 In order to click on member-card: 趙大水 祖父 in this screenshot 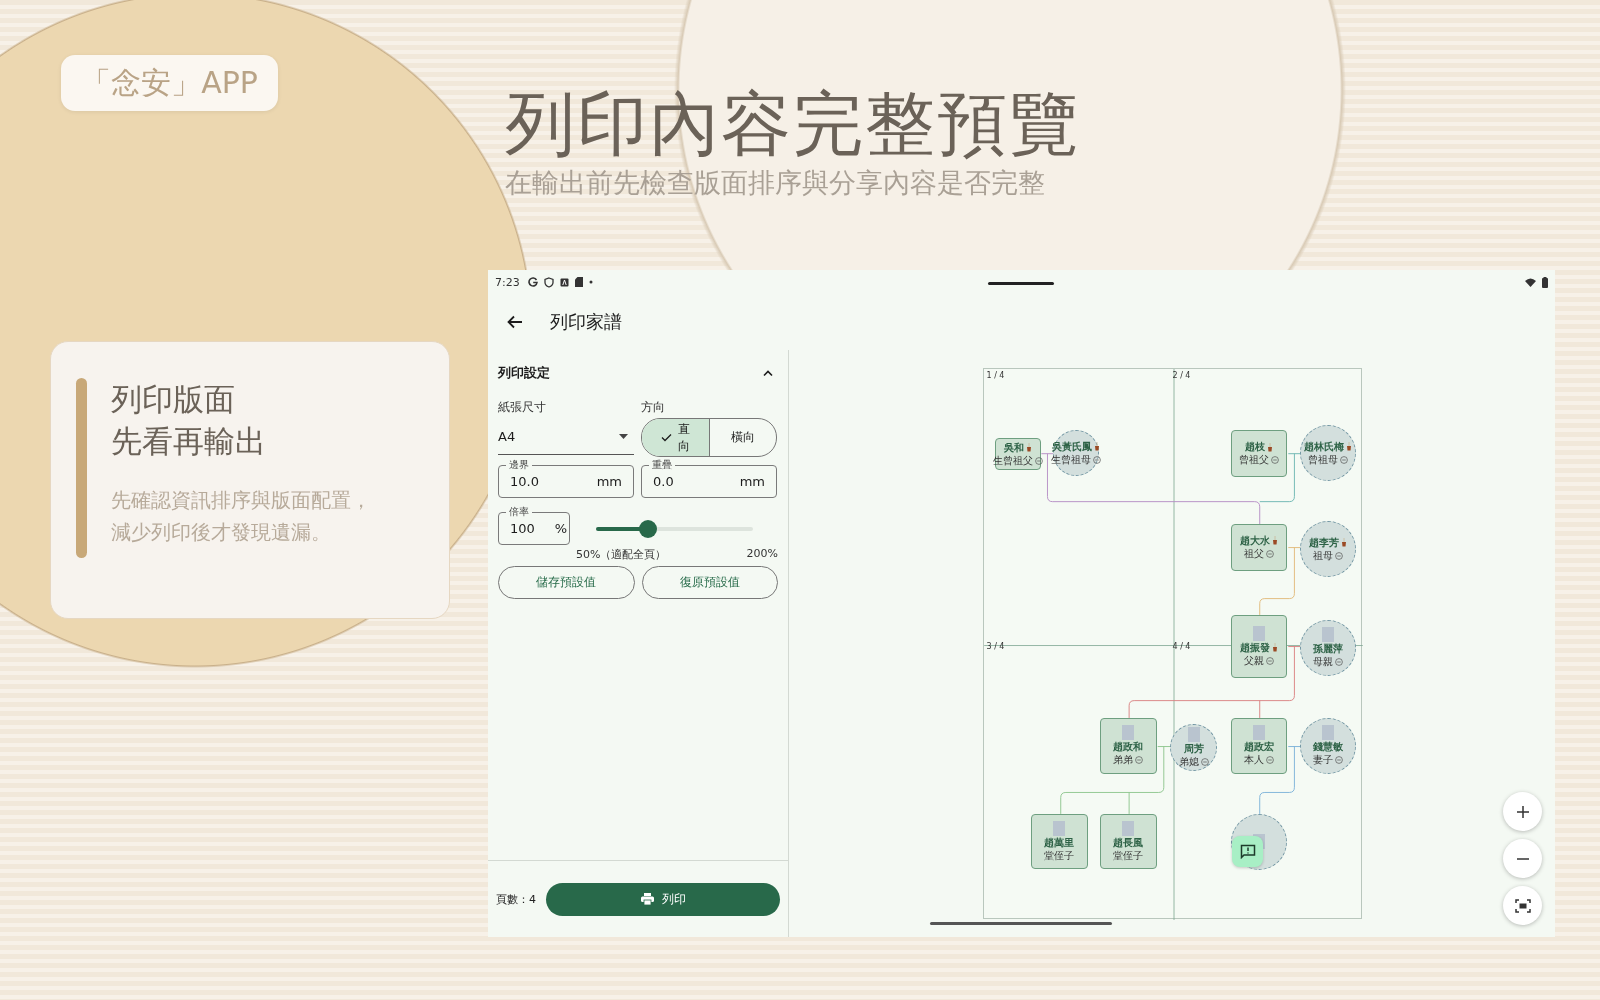, I will do `click(1259, 547)`.